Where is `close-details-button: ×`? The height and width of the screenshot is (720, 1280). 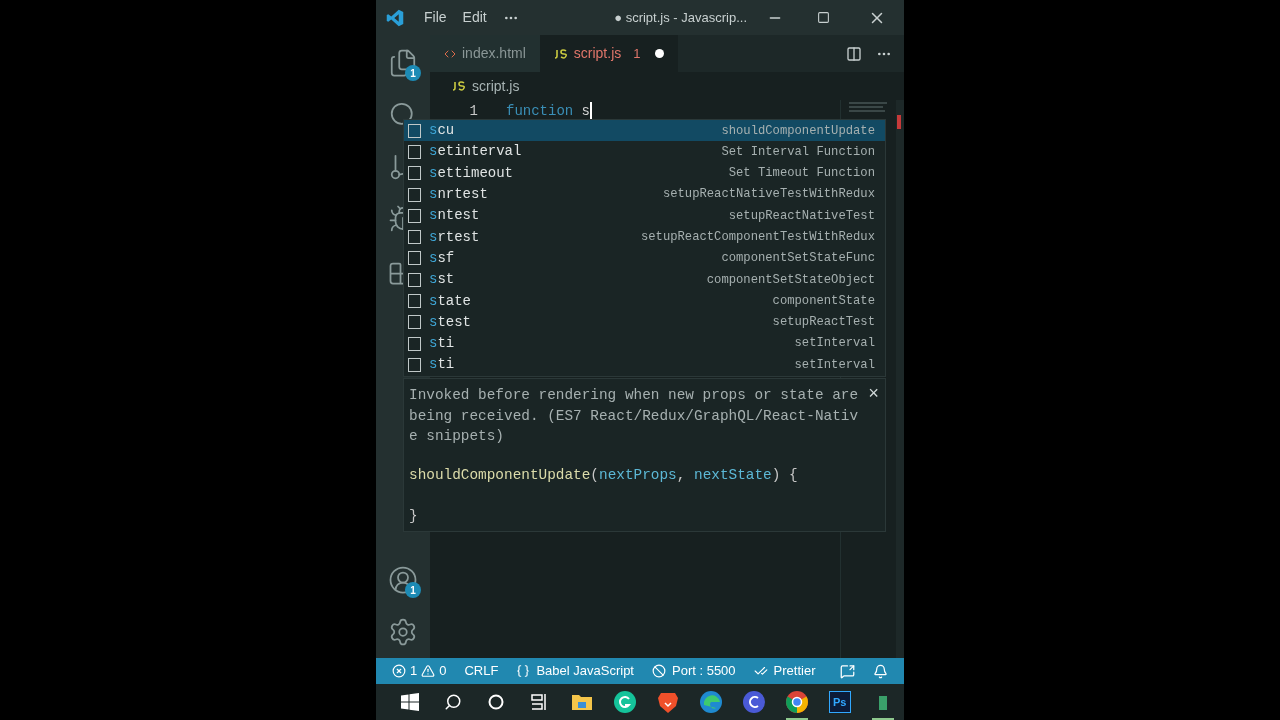
close-details-button: × is located at coordinates (873, 394).